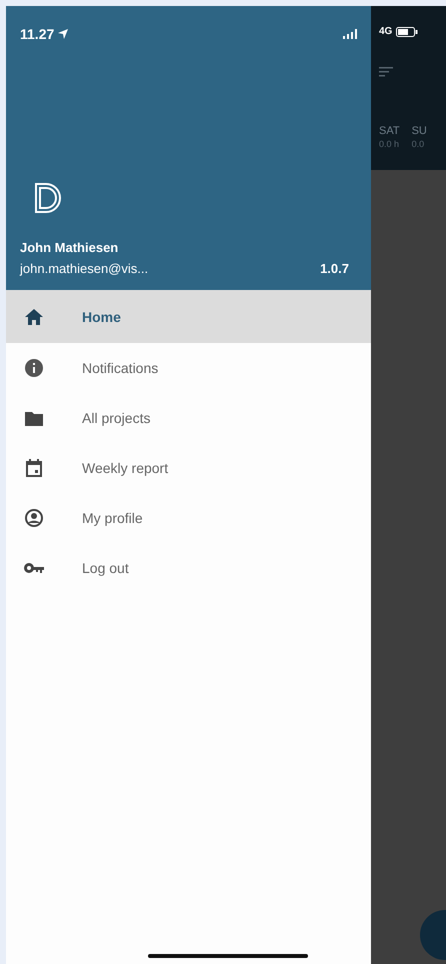  What do you see at coordinates (116, 418) in the screenshot?
I see `menu-label: All projects` at bounding box center [116, 418].